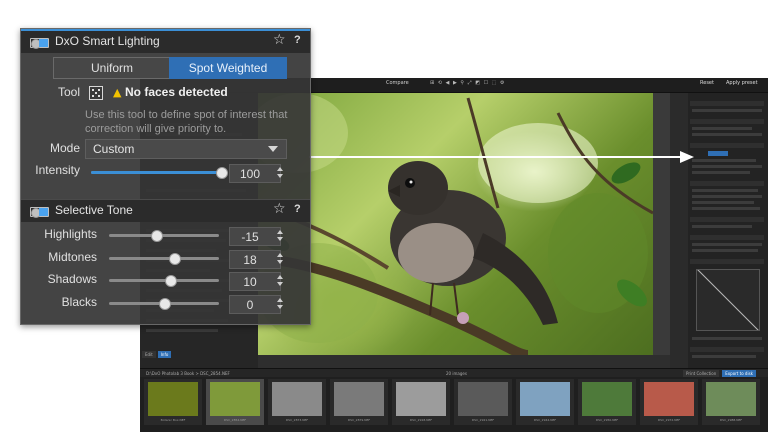 This screenshot has height=432, width=768. I want to click on viewer-status-bar, so click(464, 361).